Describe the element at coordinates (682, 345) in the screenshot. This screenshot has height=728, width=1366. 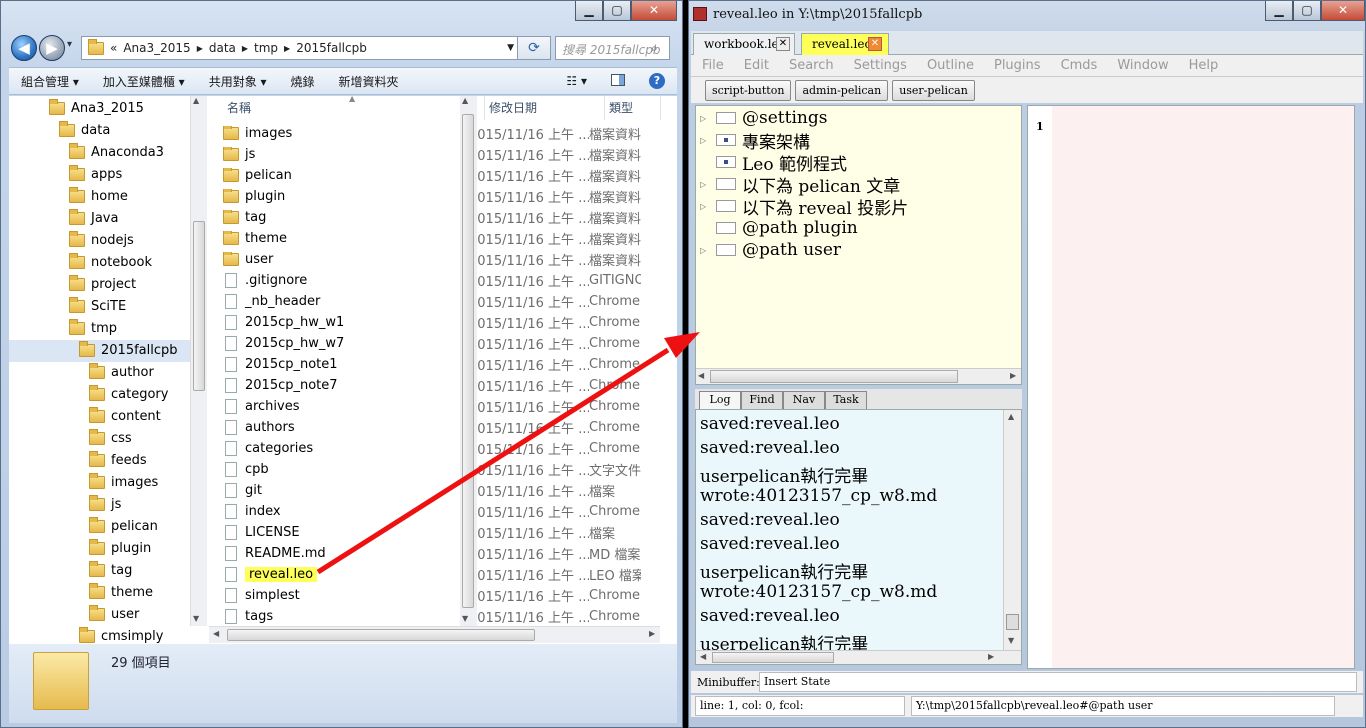
I see `arrow-head` at that location.